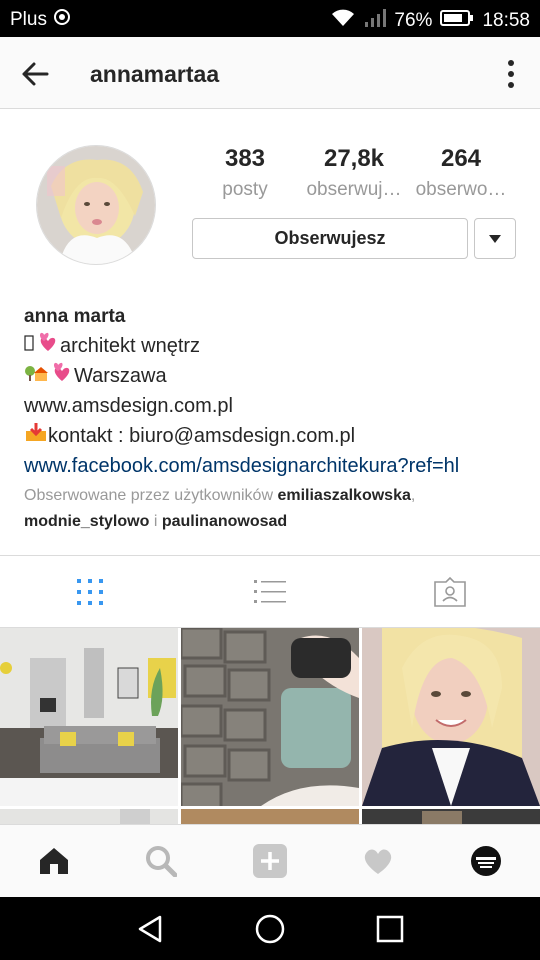  Describe the element at coordinates (128, 406) in the screenshot. I see `bio-website: www.amsdesign.com.pl` at that location.